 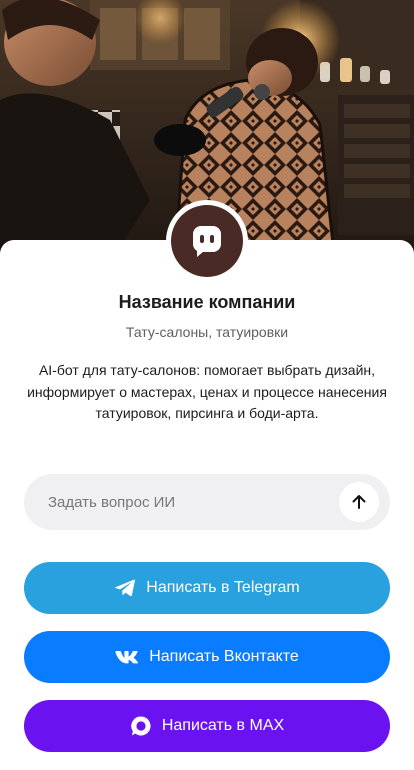 What do you see at coordinates (223, 725) in the screenshot?
I see `write-max-label: Написать в MAX` at bounding box center [223, 725].